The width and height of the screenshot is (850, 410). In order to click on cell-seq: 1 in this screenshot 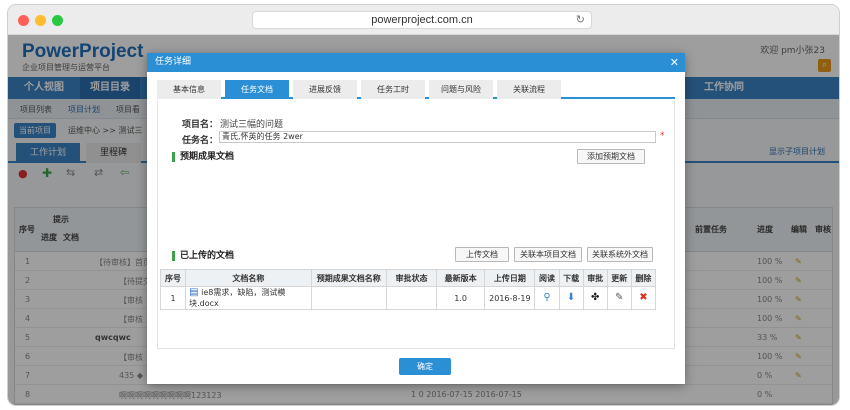, I will do `click(173, 298)`.